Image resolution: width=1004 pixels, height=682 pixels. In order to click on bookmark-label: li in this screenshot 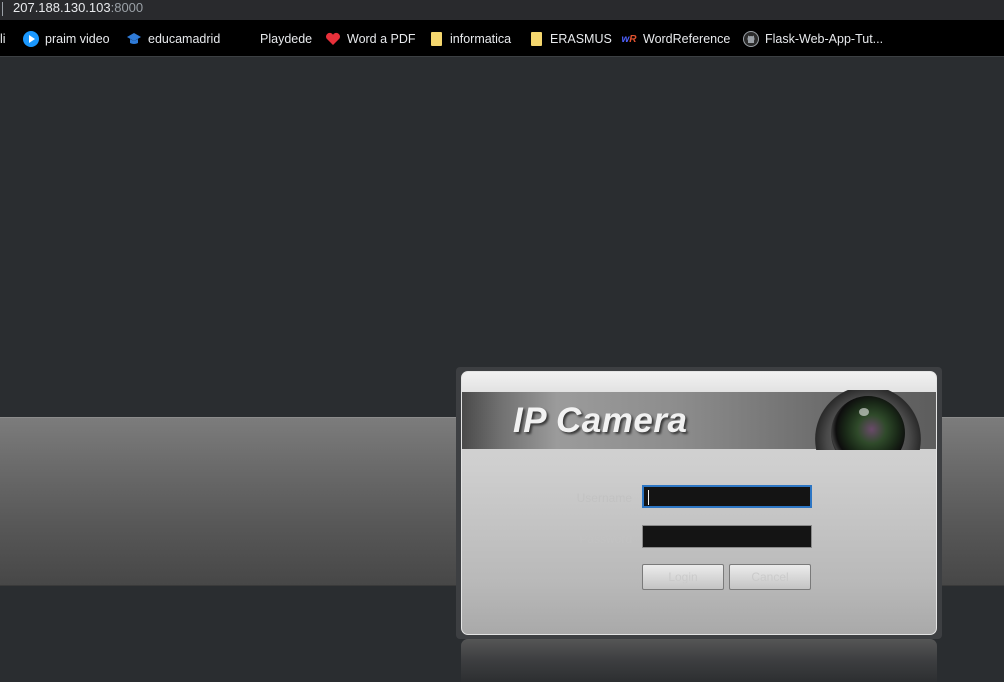, I will do `click(3, 39)`.